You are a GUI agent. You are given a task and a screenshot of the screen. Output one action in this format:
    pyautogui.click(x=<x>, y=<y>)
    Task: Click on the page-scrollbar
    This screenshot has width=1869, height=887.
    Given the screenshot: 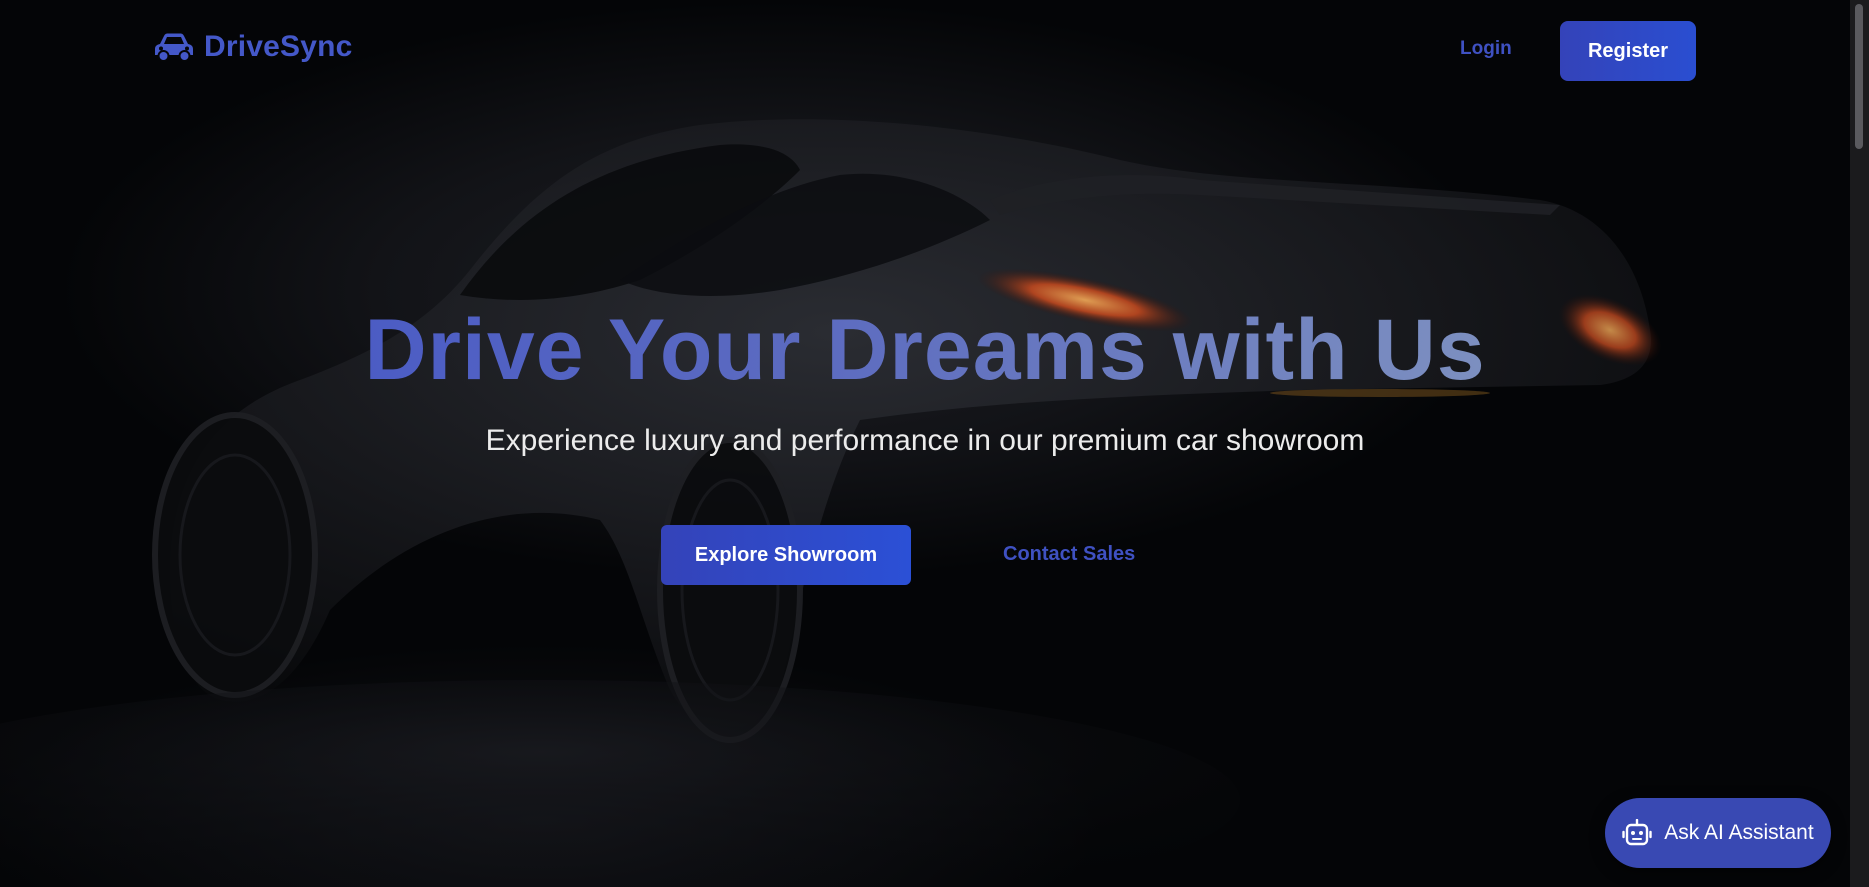 What is the action you would take?
    pyautogui.click(x=1859, y=443)
    